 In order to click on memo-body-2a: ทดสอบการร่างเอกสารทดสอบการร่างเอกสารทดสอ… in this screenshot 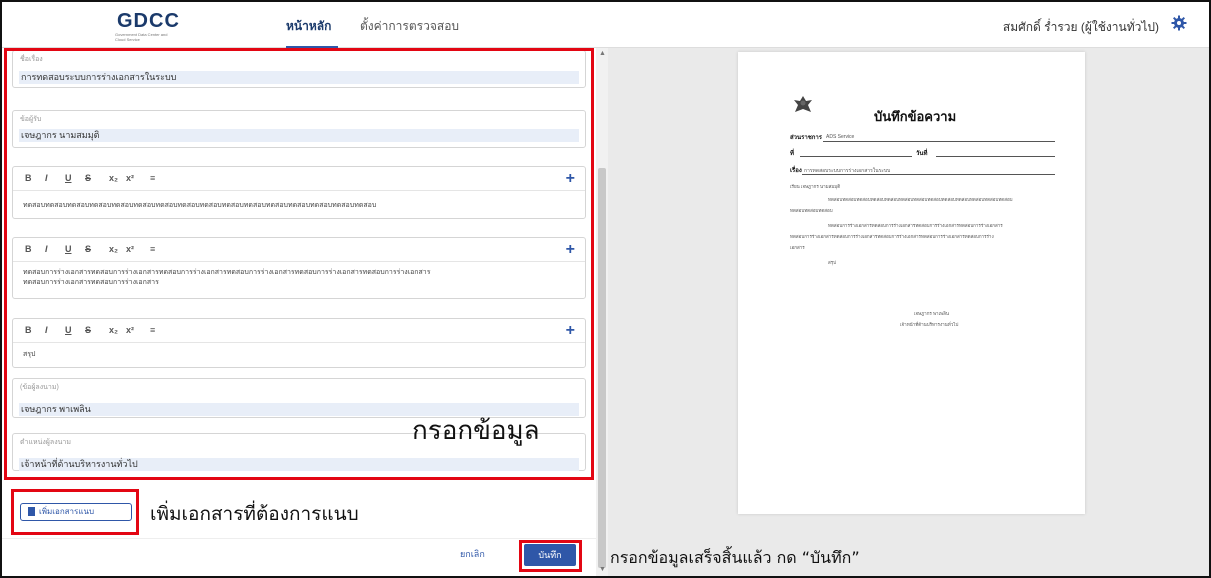, I will do `click(915, 225)`.